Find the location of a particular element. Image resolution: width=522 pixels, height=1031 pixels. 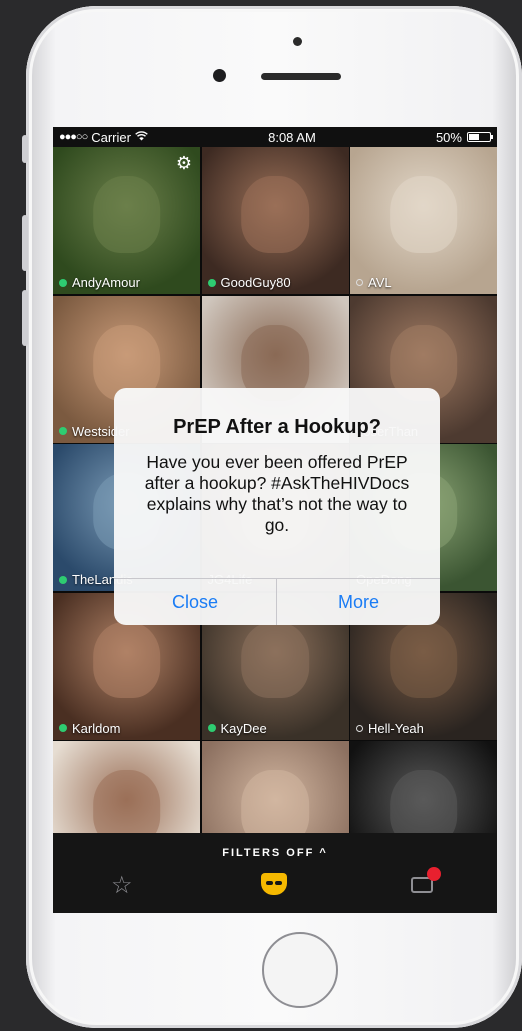

profile-name-text: KayDee is located at coordinates (243, 728).